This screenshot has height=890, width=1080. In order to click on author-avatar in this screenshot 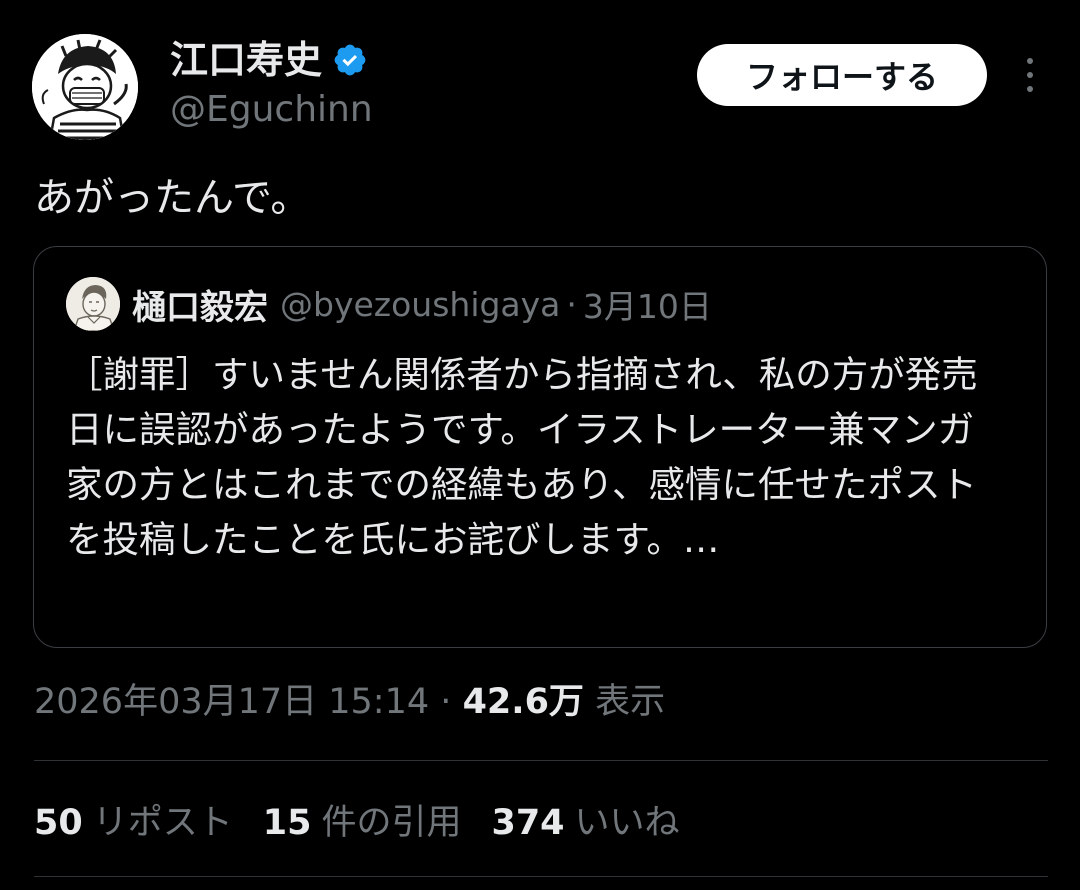, I will do `click(85, 87)`.